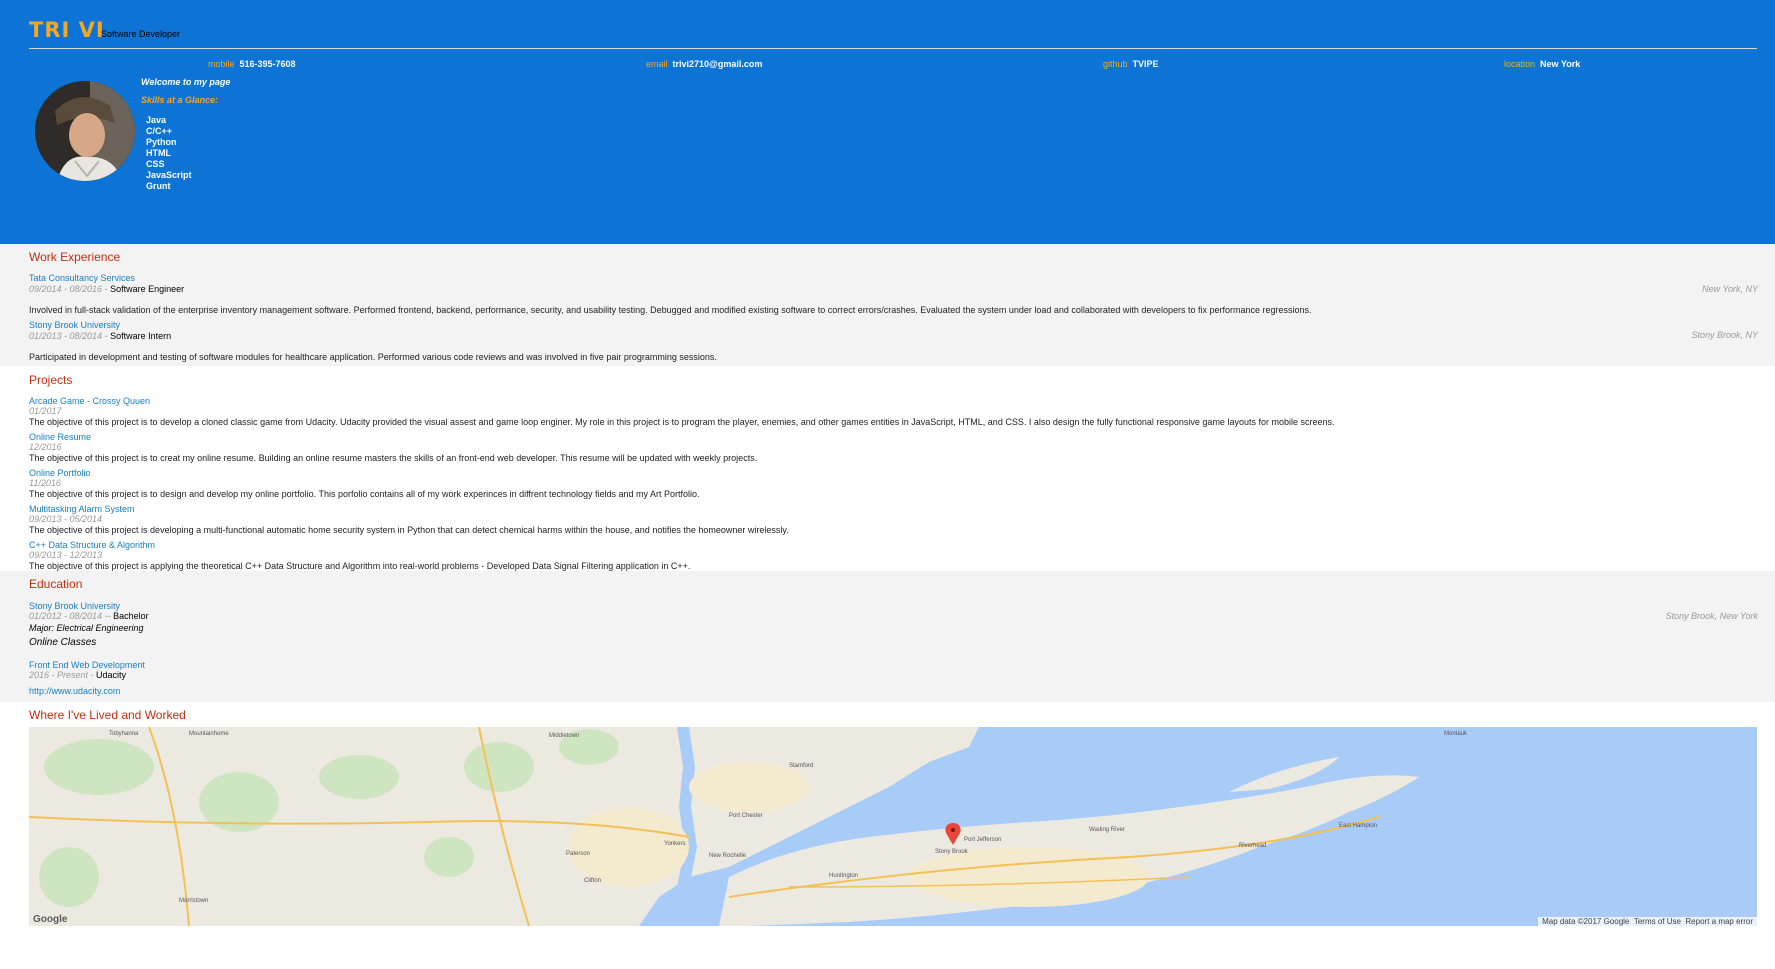 This screenshot has height=969, width=1775. Describe the element at coordinates (982, 840) in the screenshot. I see `svg-text: Port Jefferson` at that location.